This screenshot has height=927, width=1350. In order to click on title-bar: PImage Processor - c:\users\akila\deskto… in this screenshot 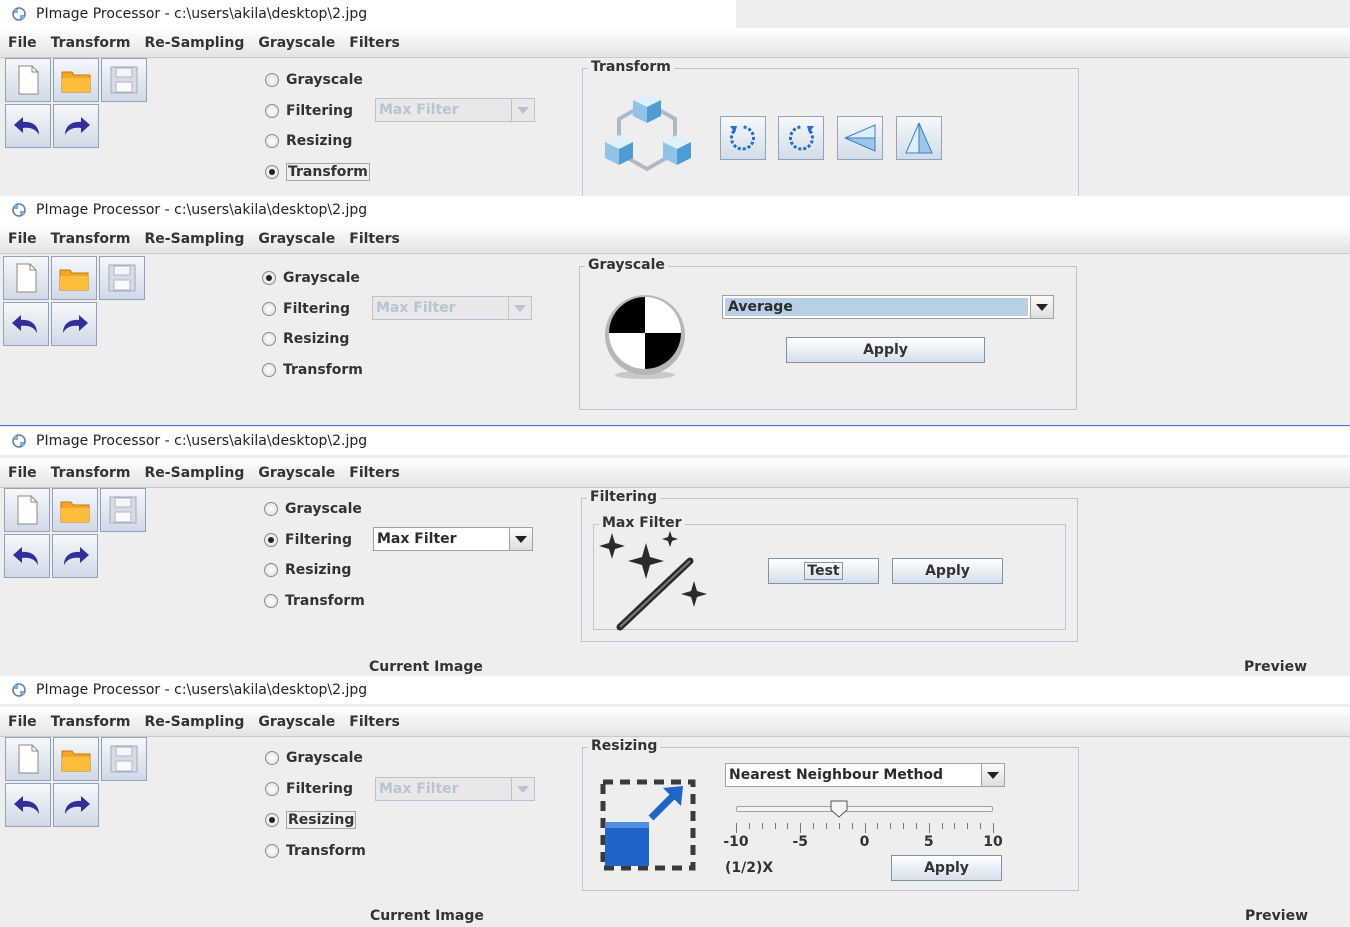, I will do `click(675, 210)`.